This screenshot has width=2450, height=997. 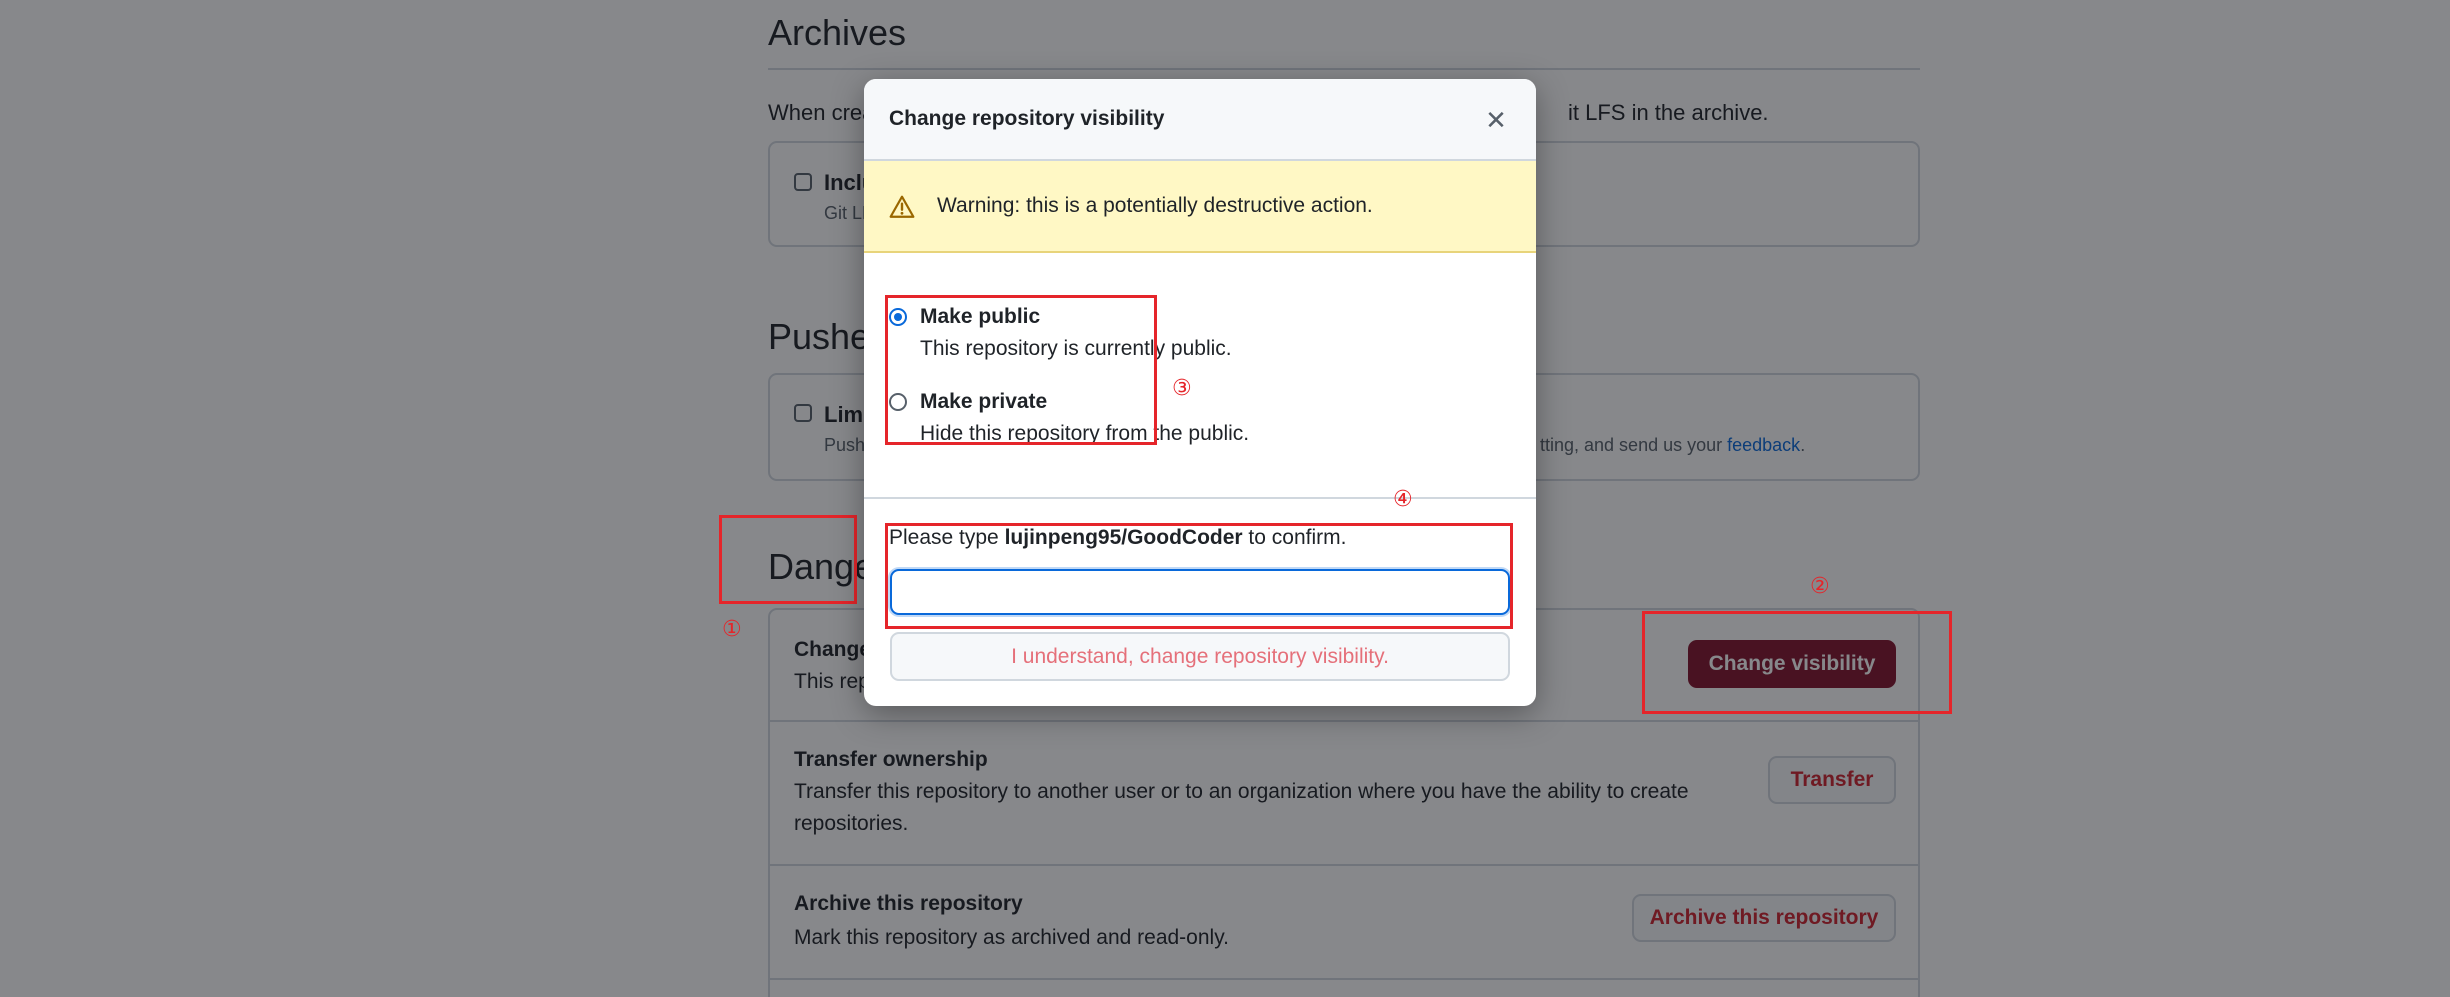 I want to click on annotation-number-2: ②, so click(x=1820, y=586).